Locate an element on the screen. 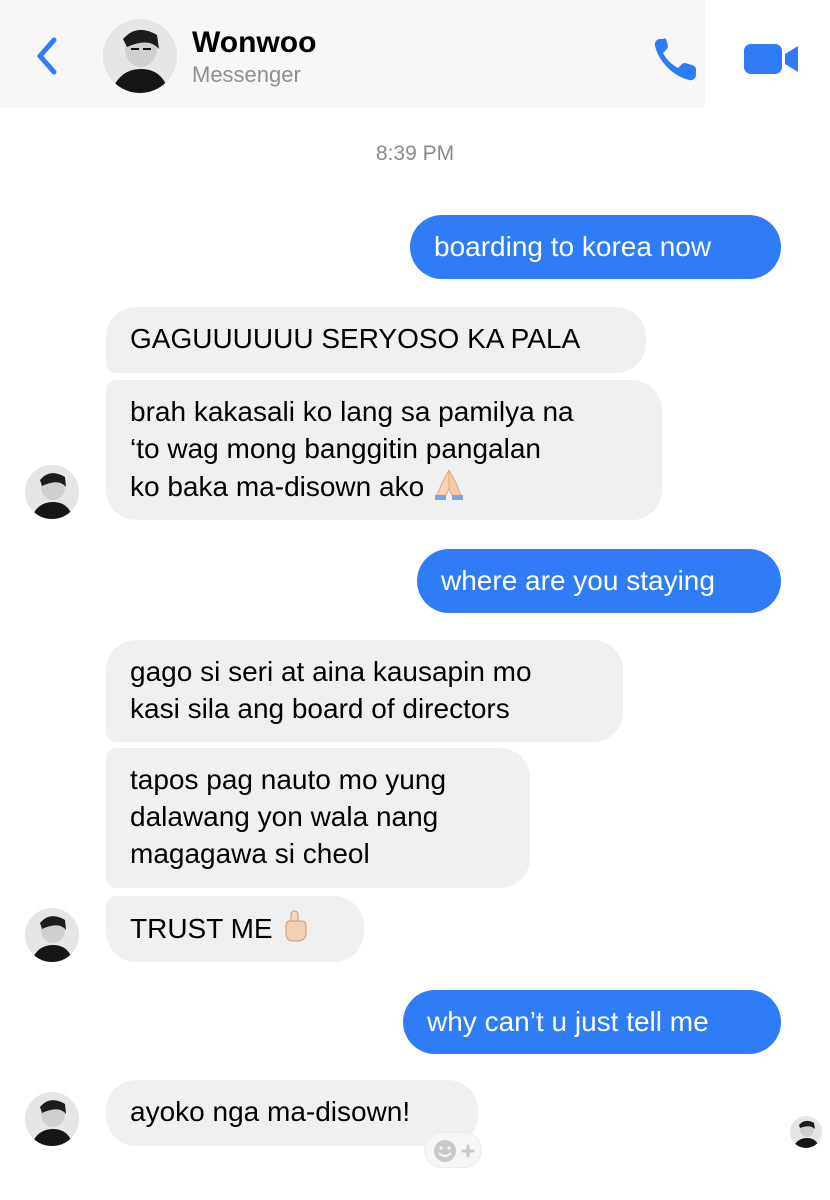 This screenshot has height=1200, width=830. video-call-button is located at coordinates (772, 59).